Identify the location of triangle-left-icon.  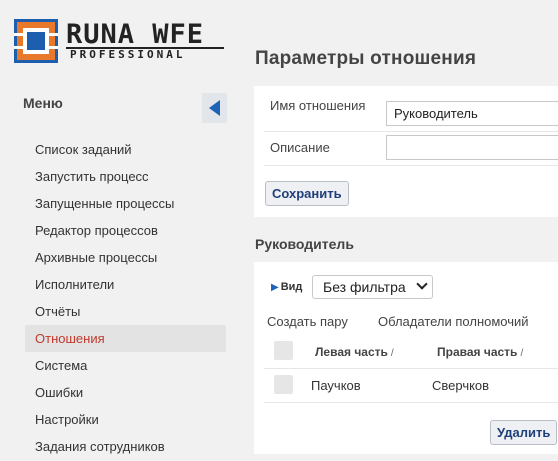
(214, 108).